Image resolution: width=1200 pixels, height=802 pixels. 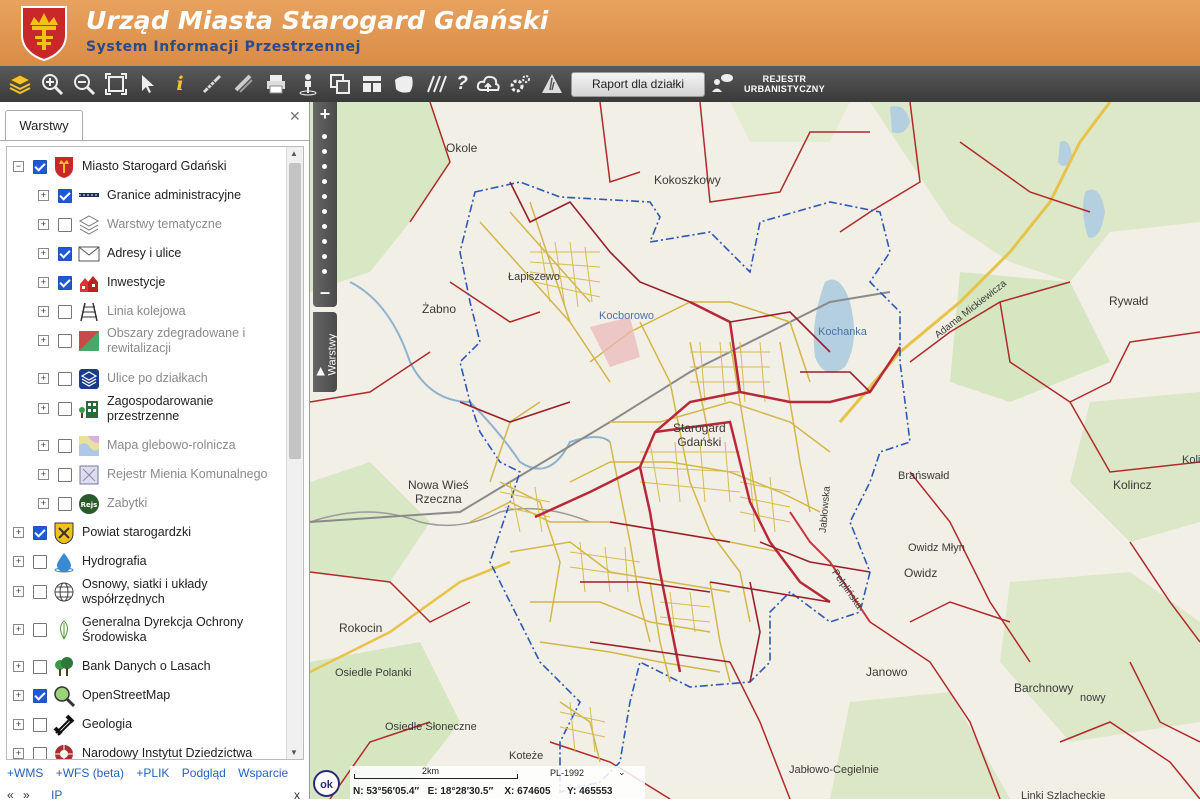 What do you see at coordinates (192, 409) in the screenshot?
I see `layer-label: Zagospodarowanie przestrzenne` at bounding box center [192, 409].